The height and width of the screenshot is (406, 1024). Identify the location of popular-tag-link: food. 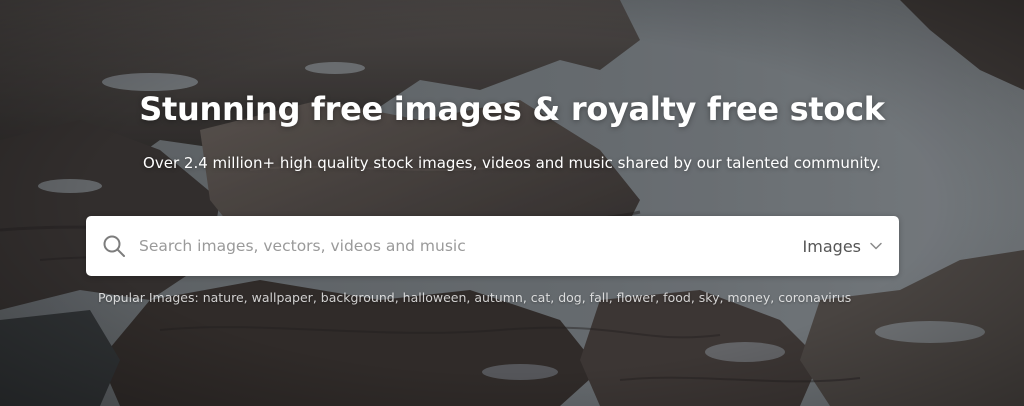
(677, 297).